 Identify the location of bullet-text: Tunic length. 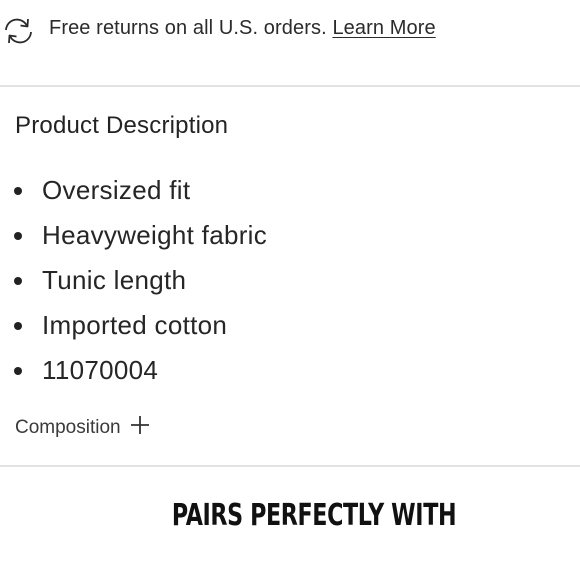
(114, 280).